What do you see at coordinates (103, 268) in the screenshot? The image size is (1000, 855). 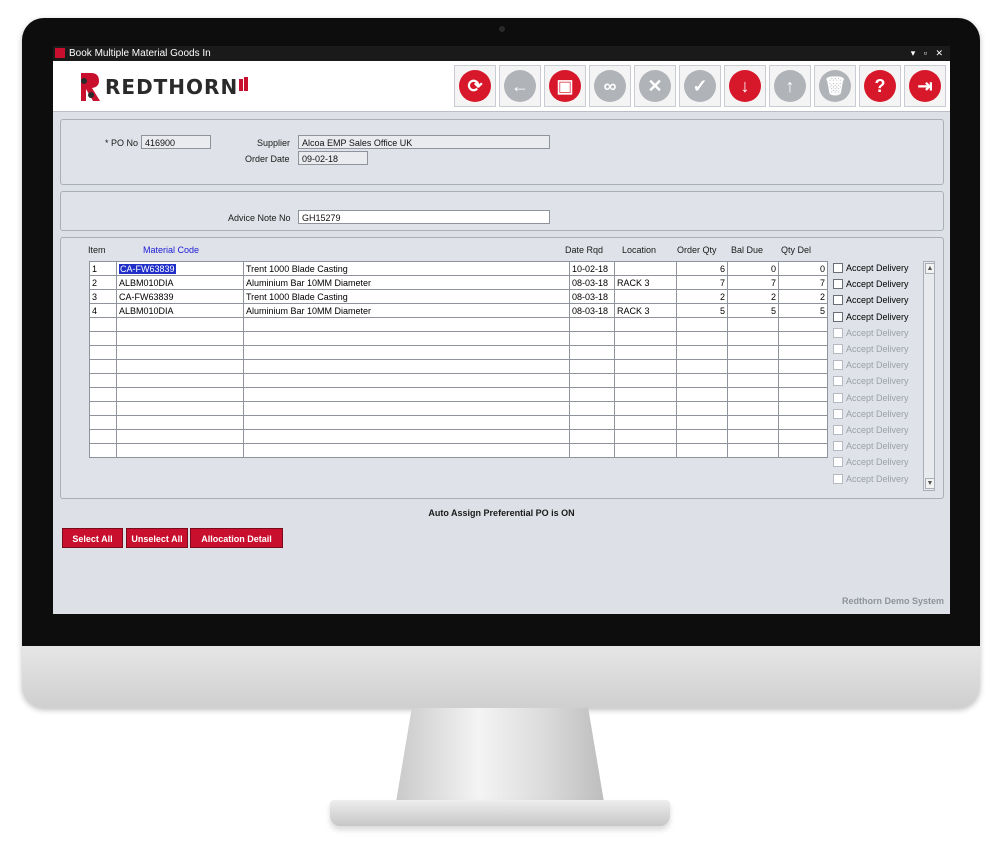 I see `cell-item: 1` at bounding box center [103, 268].